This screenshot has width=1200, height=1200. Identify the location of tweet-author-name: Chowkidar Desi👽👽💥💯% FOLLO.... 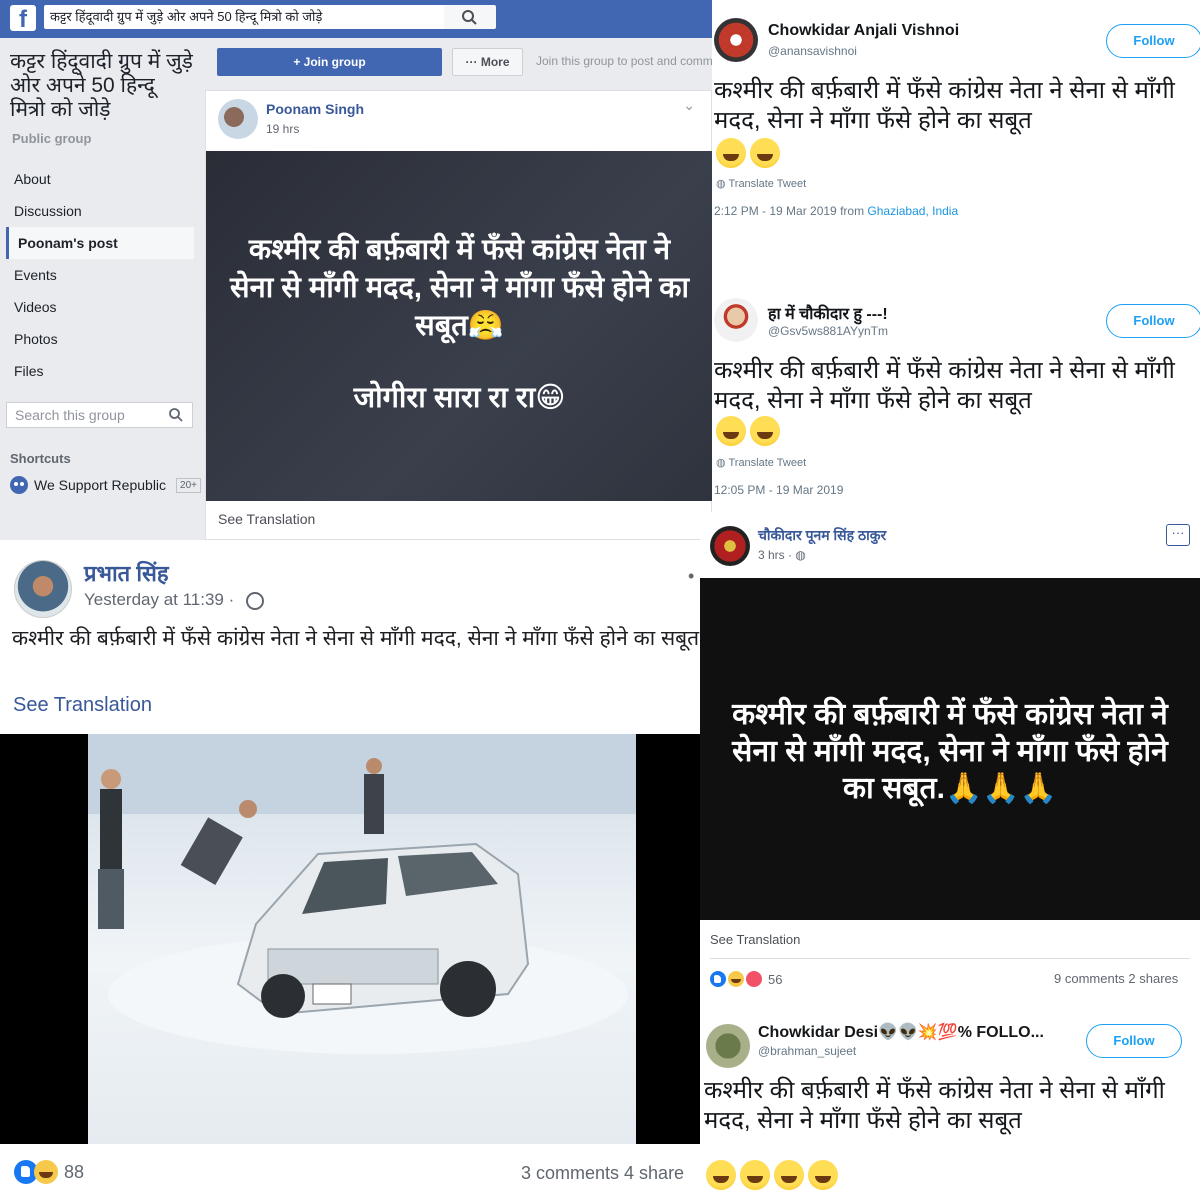
(901, 1032).